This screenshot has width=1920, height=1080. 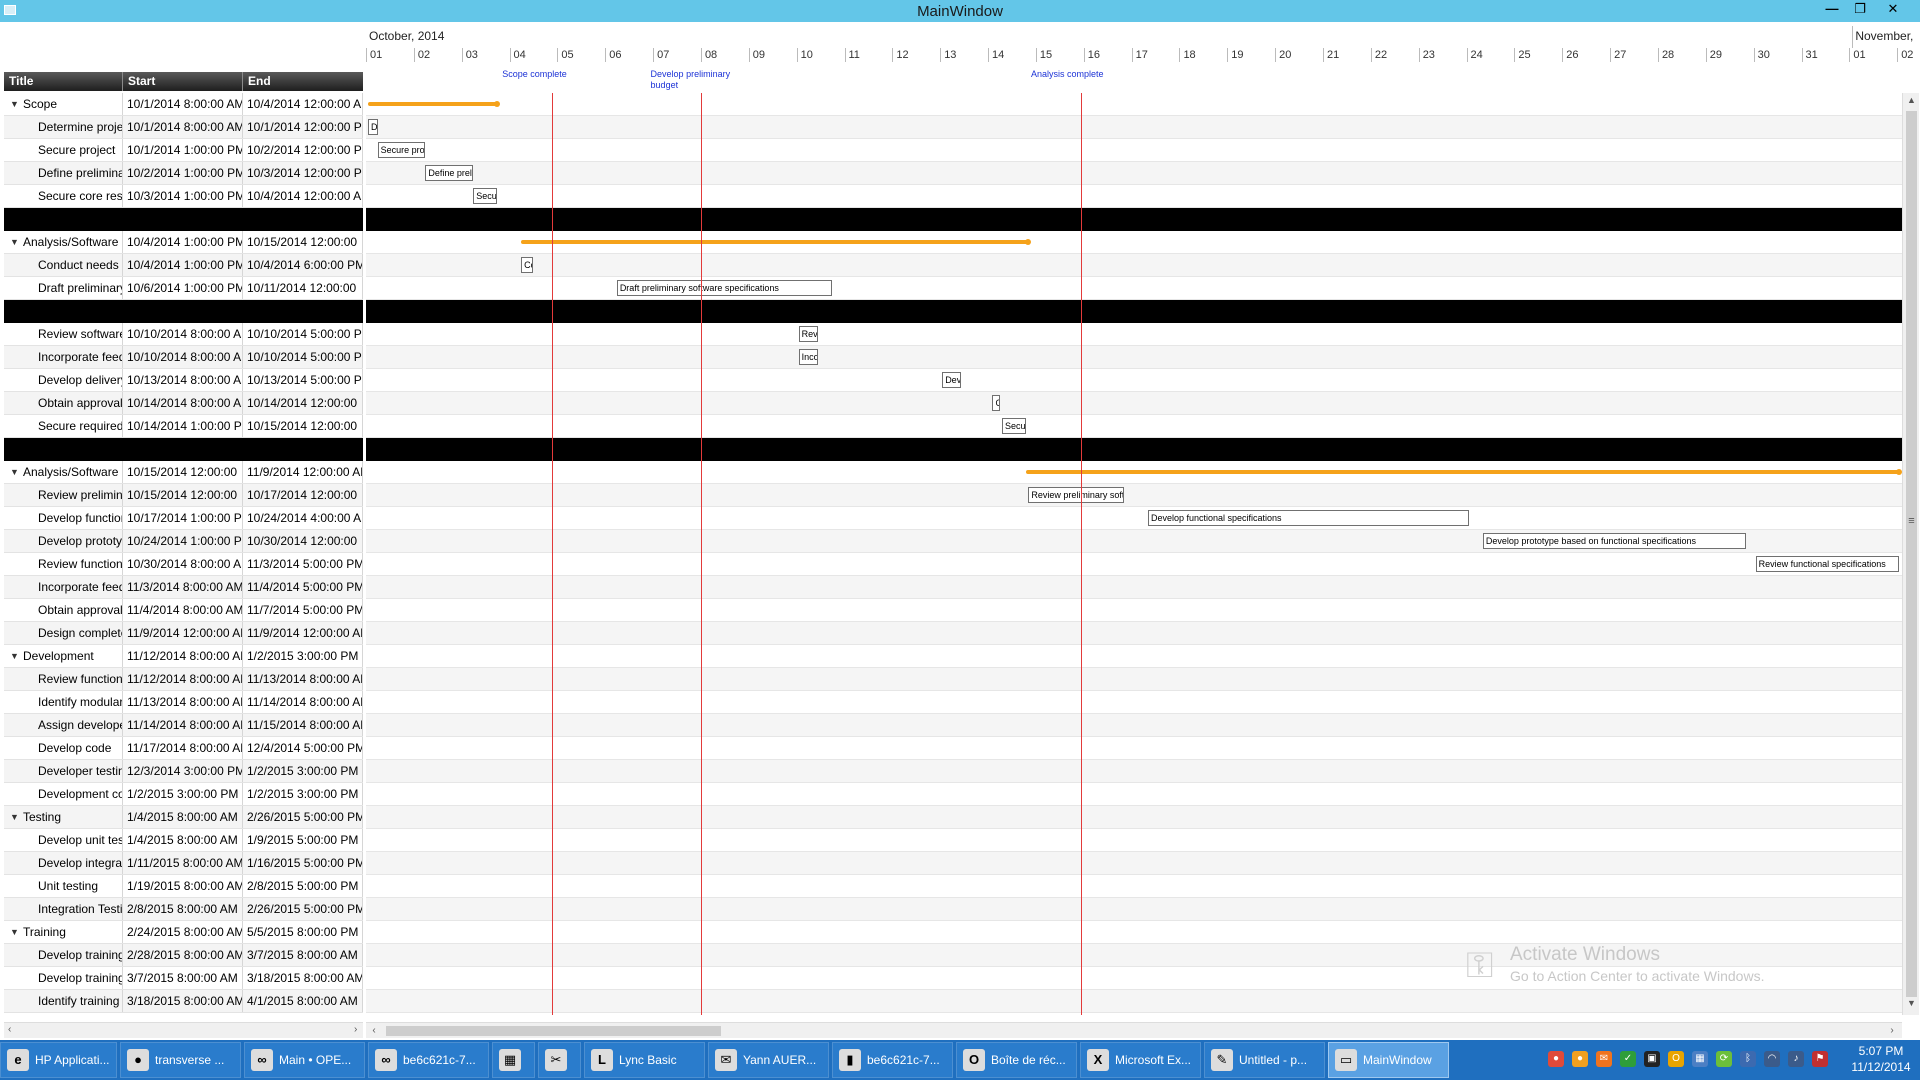 I want to click on end-cell: 4/1/2015 8:00:00 AM, so click(x=303, y=1001).